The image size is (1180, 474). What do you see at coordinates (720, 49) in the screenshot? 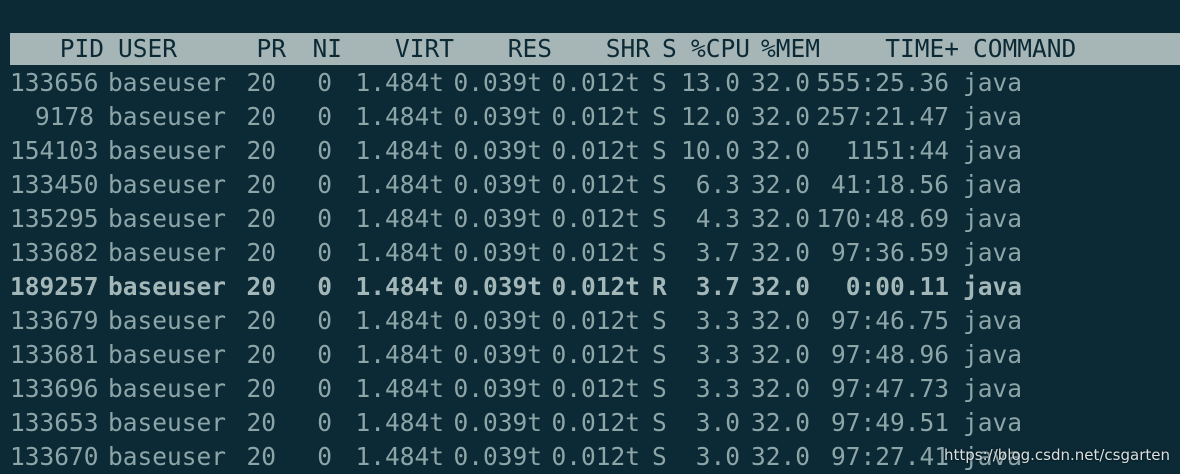
I see `header-cpu: %CPU` at bounding box center [720, 49].